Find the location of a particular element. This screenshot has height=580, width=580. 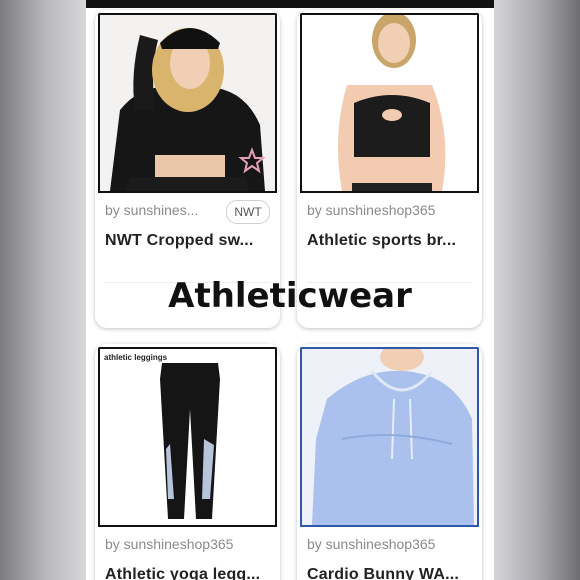

nwt-badge: NWT is located at coordinates (248, 212).